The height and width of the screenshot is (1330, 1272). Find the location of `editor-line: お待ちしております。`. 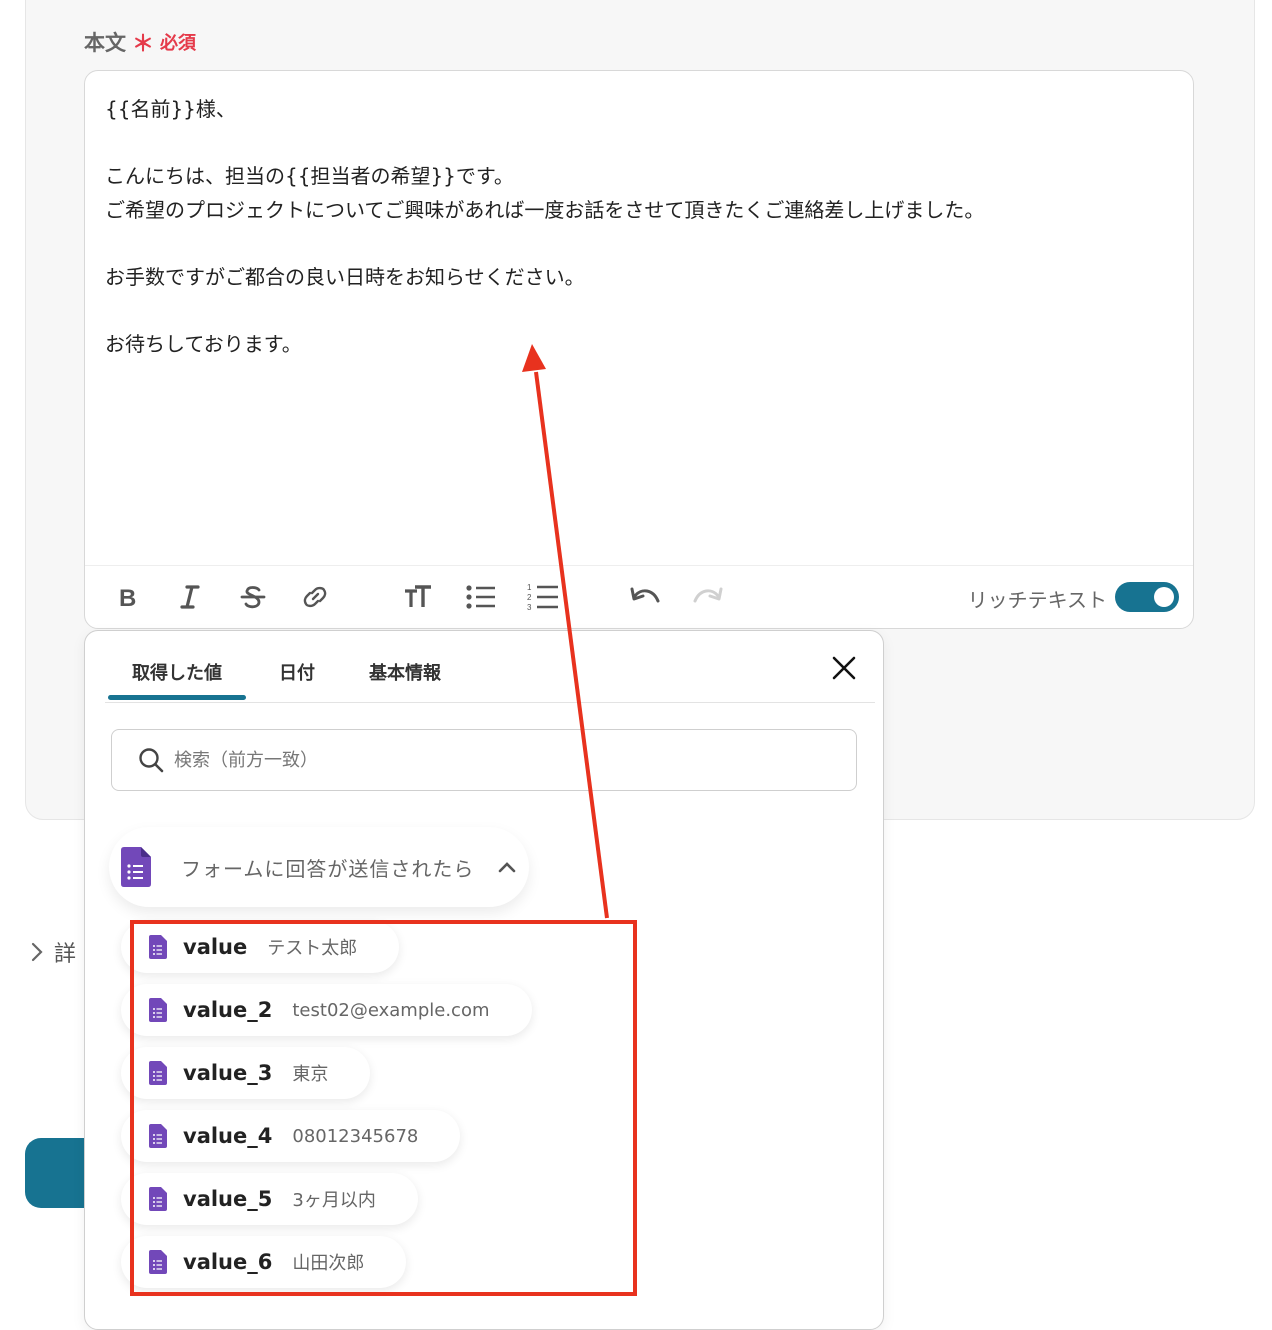

editor-line: お待ちしております。 is located at coordinates (203, 343).